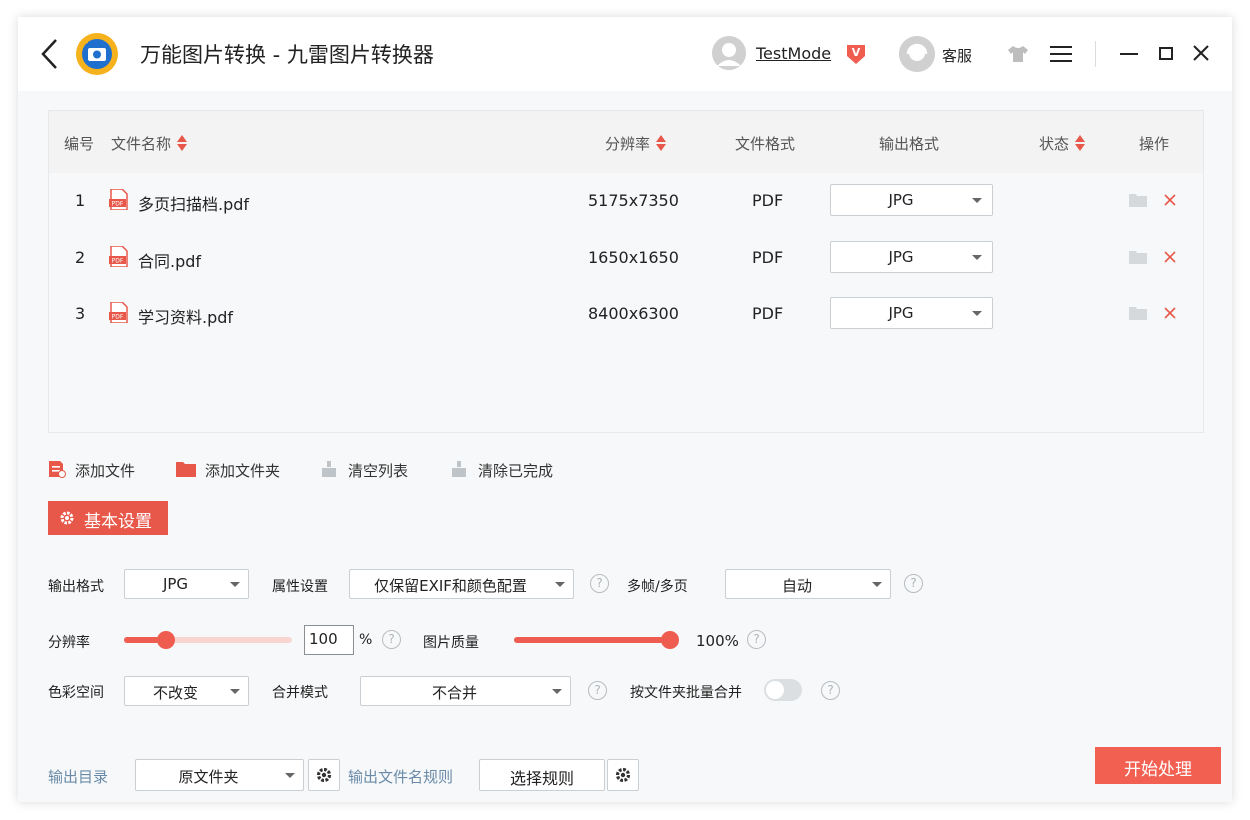 Image resolution: width=1250 pixels, height=820 pixels. Describe the element at coordinates (542, 775) in the screenshot. I see `select-rule-button: 选择规则` at that location.